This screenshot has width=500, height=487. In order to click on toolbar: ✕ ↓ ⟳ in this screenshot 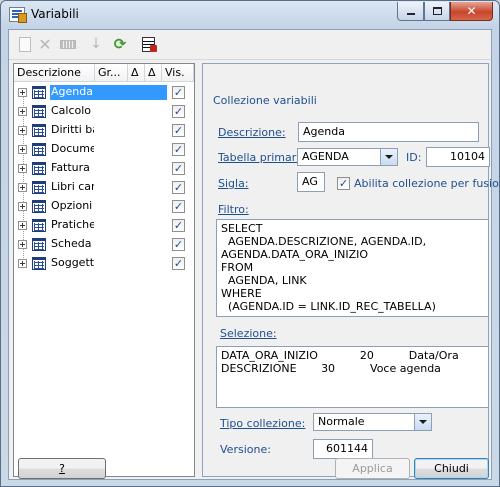, I will do `click(250, 44)`.